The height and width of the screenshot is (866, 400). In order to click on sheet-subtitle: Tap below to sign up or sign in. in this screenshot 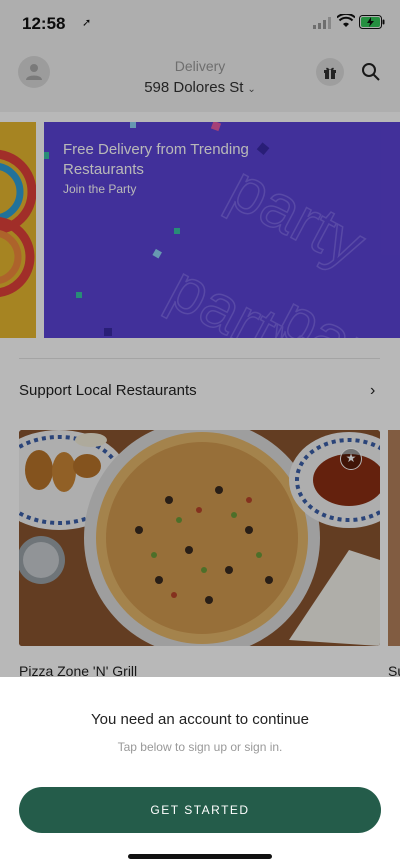, I will do `click(200, 747)`.